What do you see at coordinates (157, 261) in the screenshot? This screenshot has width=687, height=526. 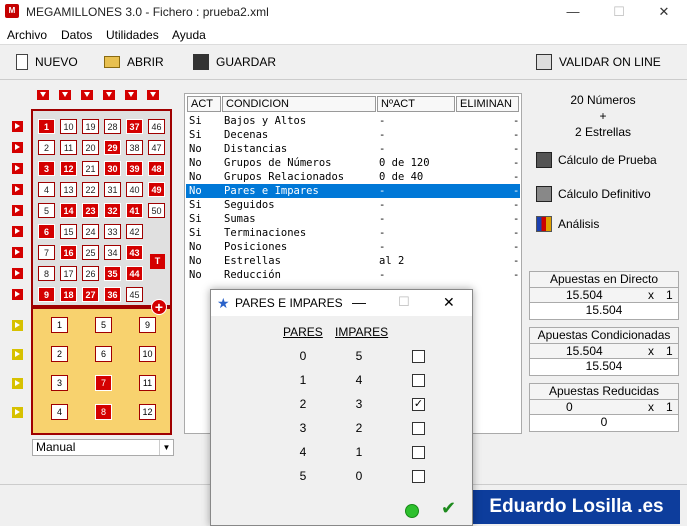 I see `t-badge: T` at bounding box center [157, 261].